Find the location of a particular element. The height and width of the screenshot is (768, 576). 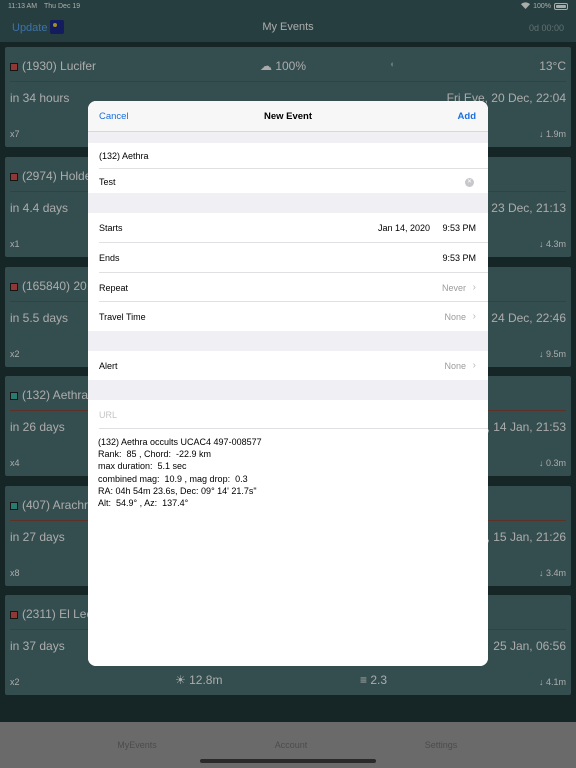

url-field: URL is located at coordinates (288, 414).